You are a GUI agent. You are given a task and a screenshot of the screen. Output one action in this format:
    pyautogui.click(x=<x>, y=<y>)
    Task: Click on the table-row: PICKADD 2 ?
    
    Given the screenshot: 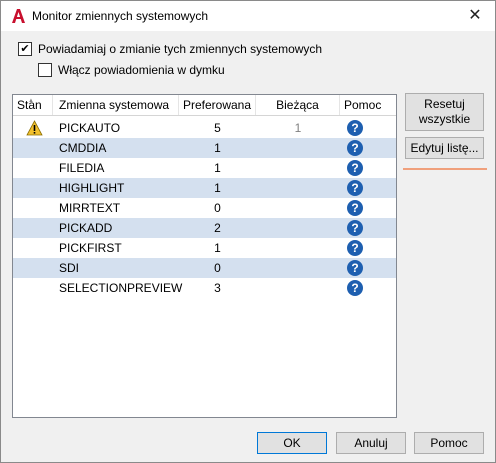 What is the action you would take?
    pyautogui.click(x=204, y=228)
    